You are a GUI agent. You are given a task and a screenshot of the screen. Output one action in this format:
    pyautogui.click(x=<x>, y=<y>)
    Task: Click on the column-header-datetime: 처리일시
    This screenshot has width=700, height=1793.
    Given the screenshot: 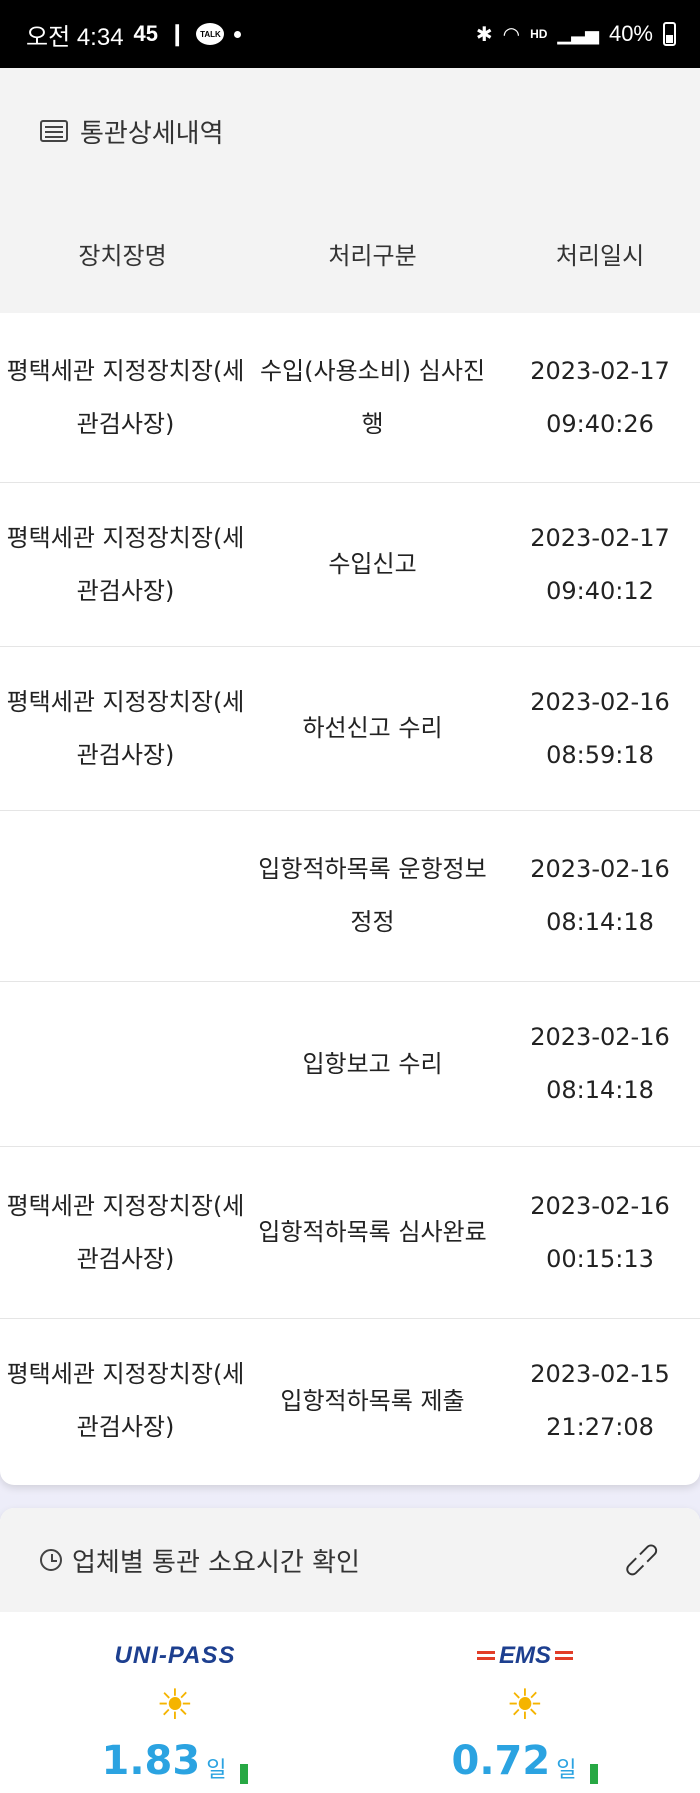 What is the action you would take?
    pyautogui.click(x=600, y=256)
    